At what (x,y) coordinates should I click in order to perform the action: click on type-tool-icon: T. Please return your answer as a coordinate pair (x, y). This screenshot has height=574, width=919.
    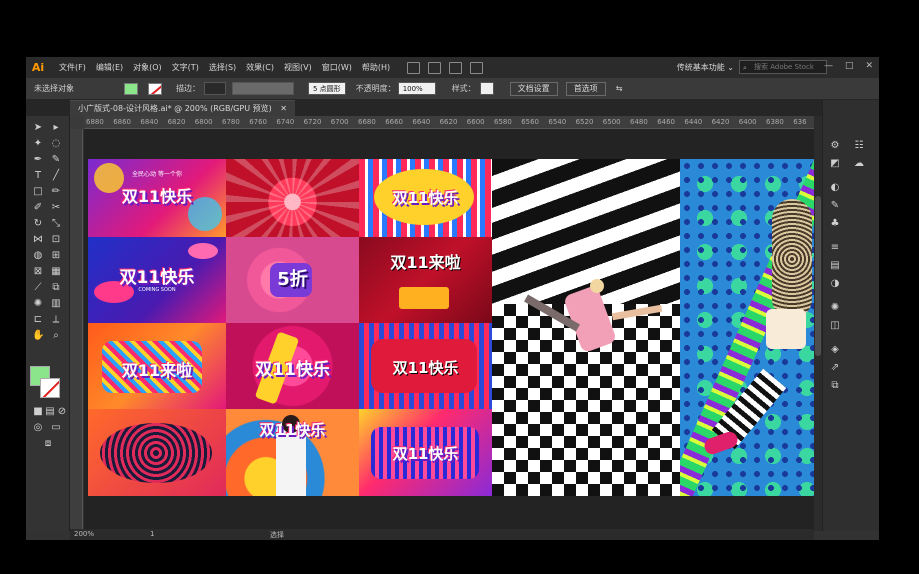
    Looking at the image, I should click on (38, 176).